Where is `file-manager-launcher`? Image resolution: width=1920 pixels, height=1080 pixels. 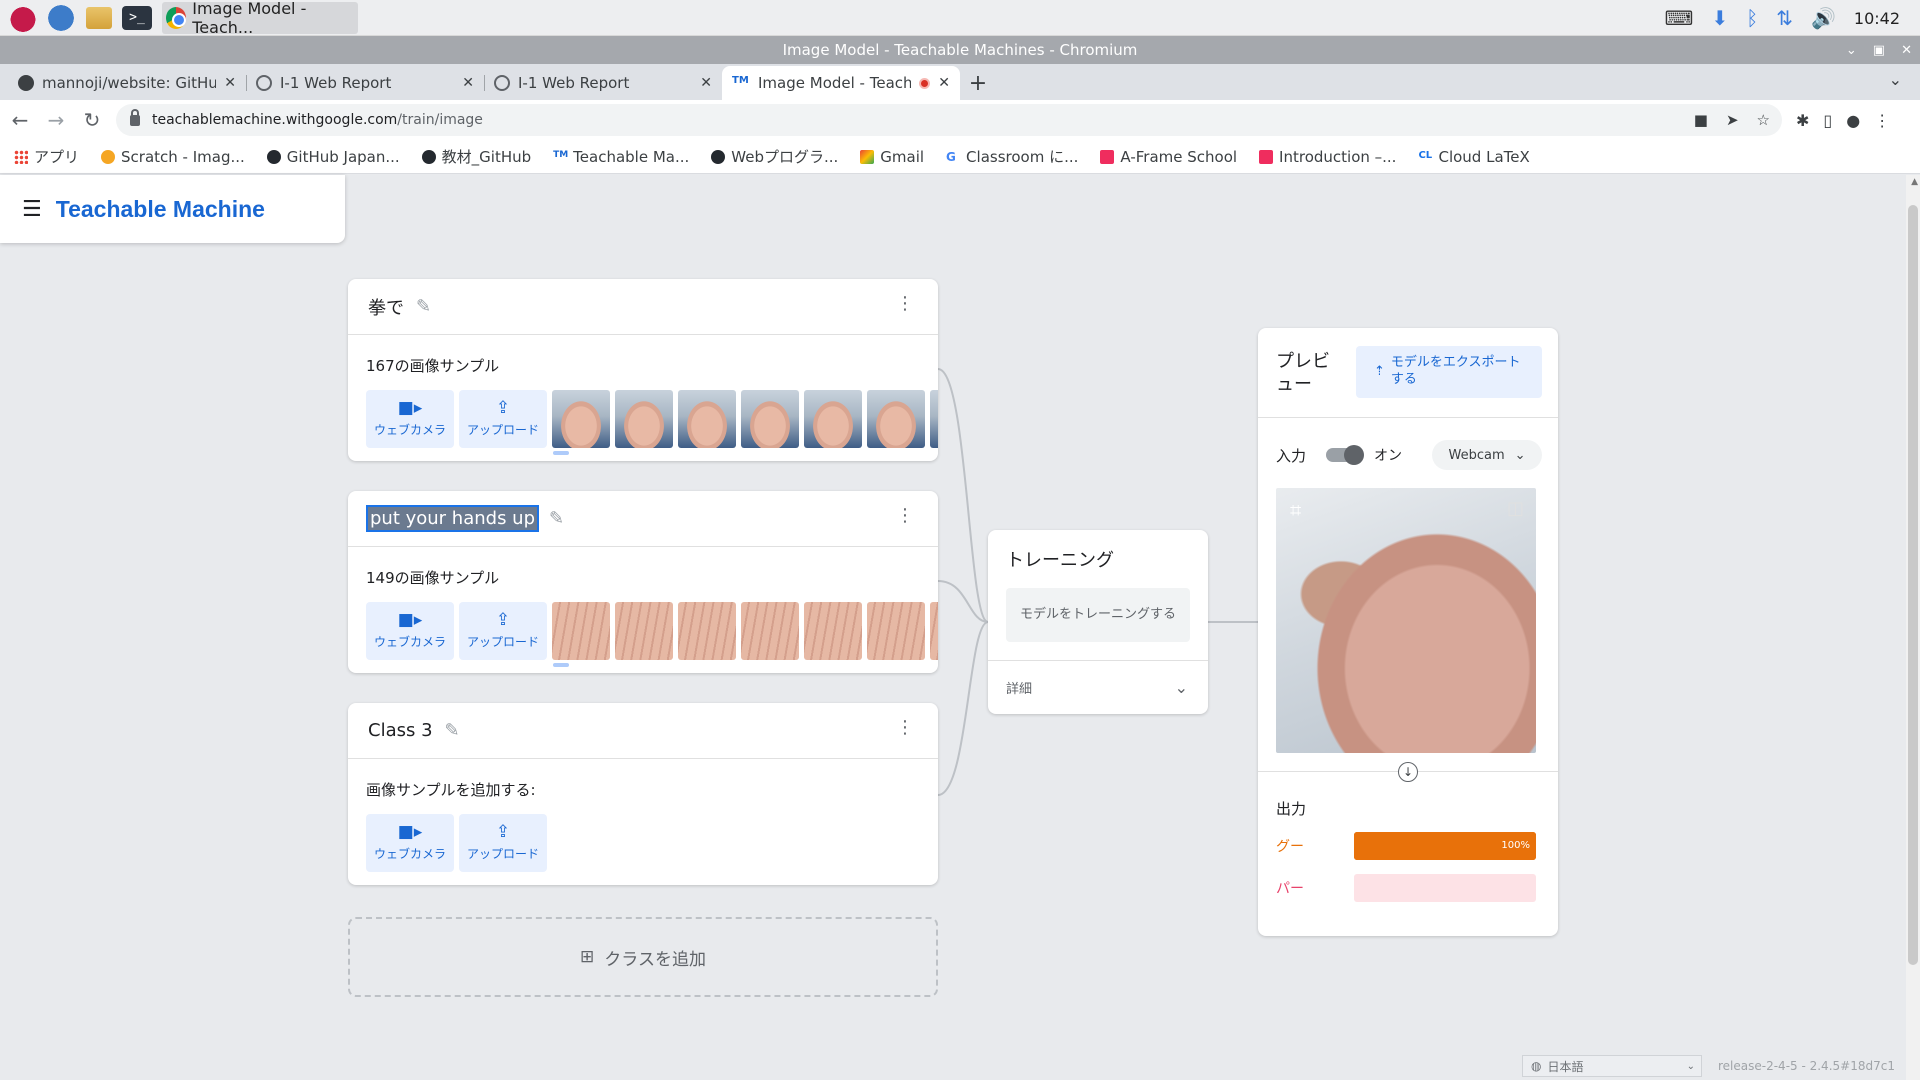
file-manager-launcher is located at coordinates (99, 18).